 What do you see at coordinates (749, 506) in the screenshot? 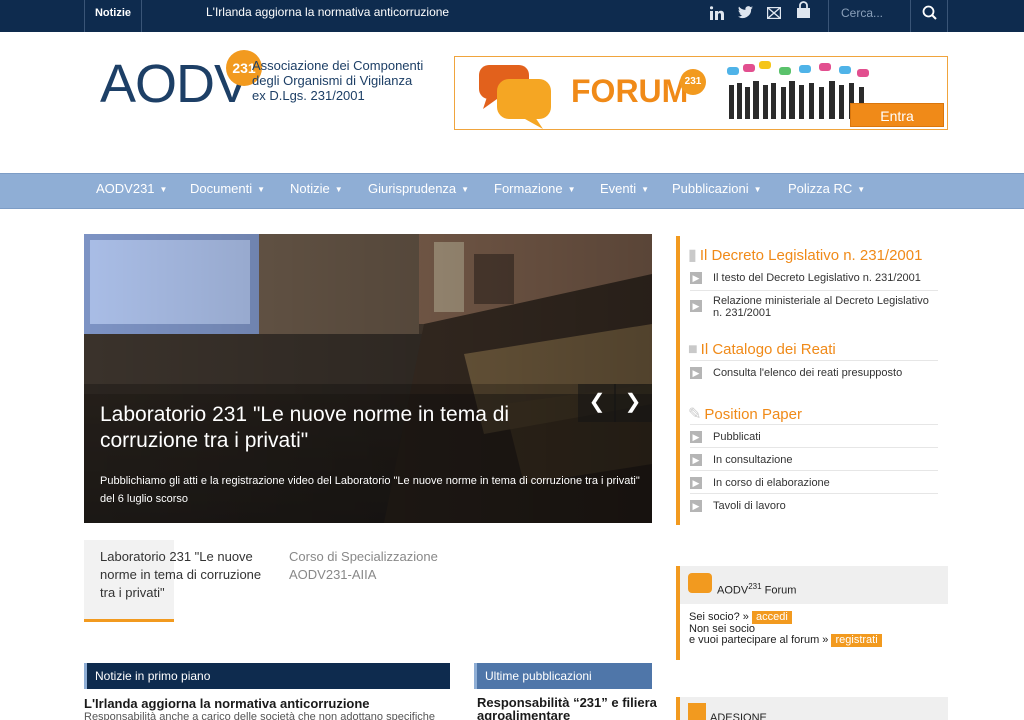
I see `link-label: Tavoli di lavoro` at bounding box center [749, 506].